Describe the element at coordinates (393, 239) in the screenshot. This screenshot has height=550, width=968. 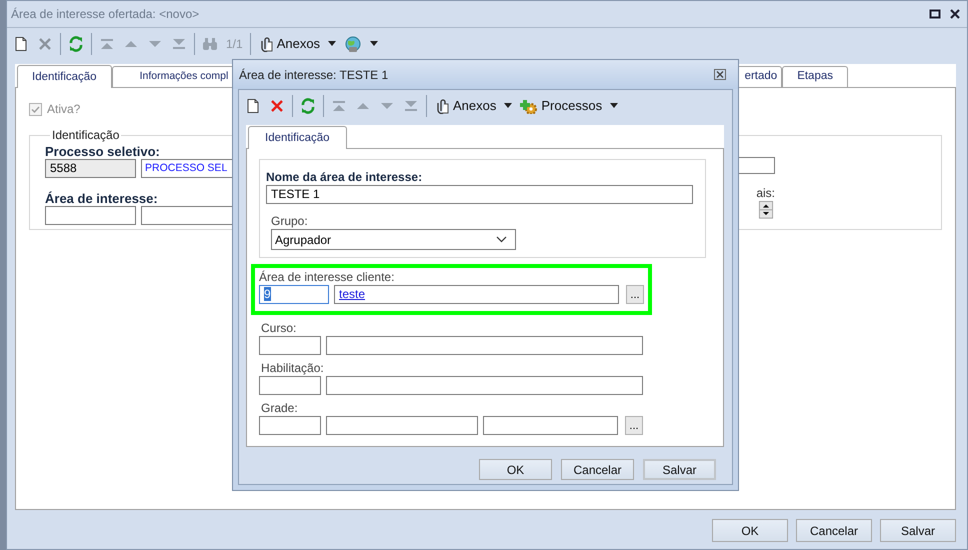
I see `dropdown: Agrupador` at that location.